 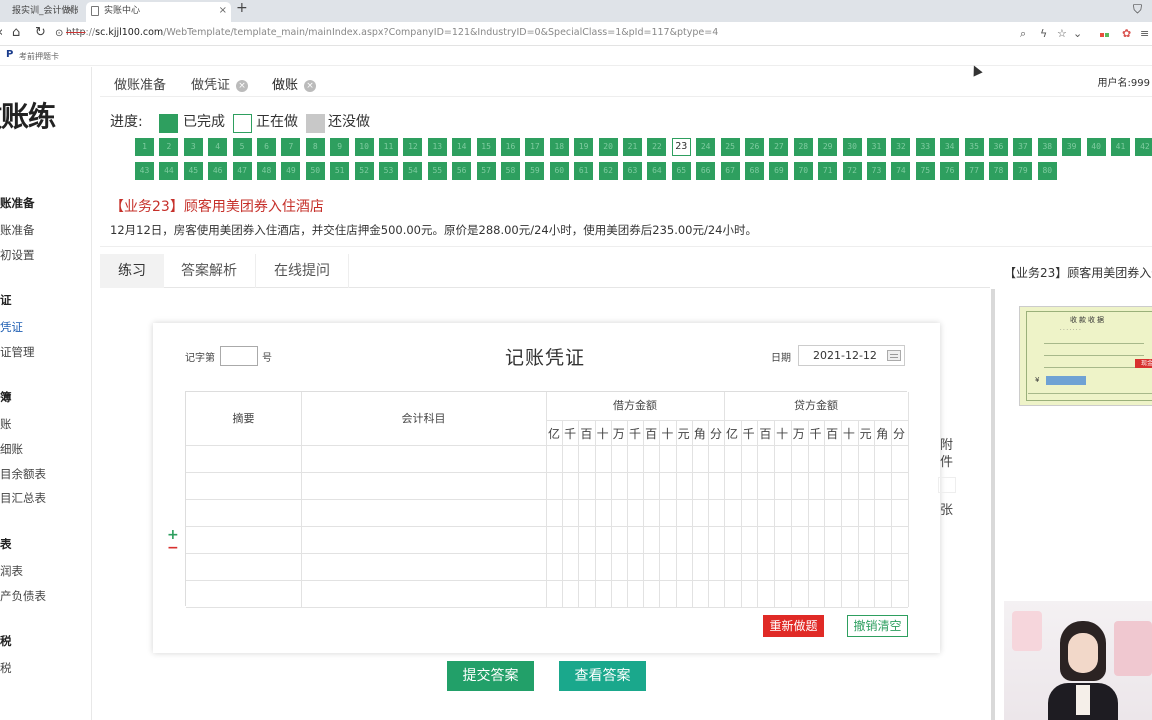 What do you see at coordinates (1, 32) in the screenshot?
I see `back-icon: ‹` at bounding box center [1, 32].